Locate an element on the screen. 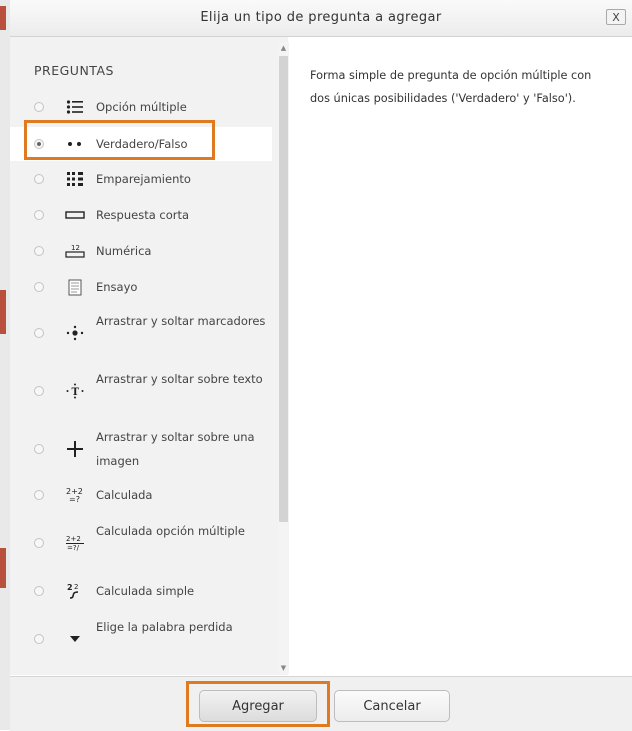  question-type-multichoice: Opción múltiple is located at coordinates (141, 107).